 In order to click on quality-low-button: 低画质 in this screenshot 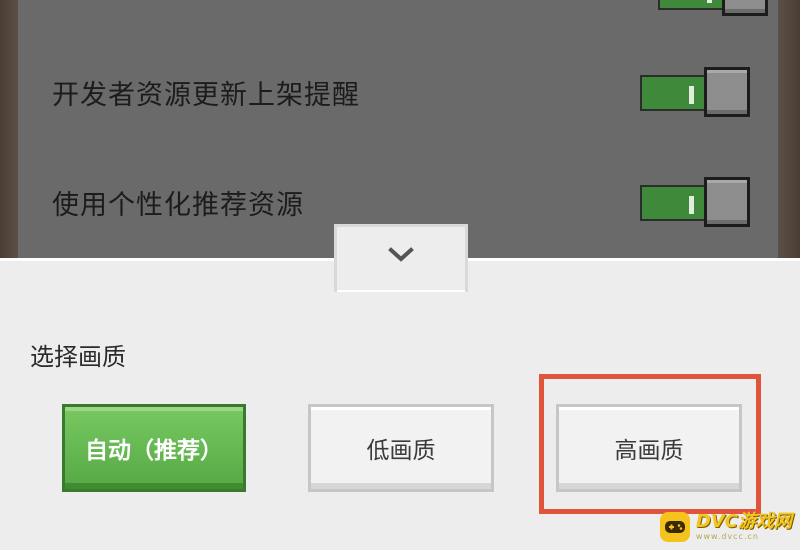, I will do `click(401, 448)`.